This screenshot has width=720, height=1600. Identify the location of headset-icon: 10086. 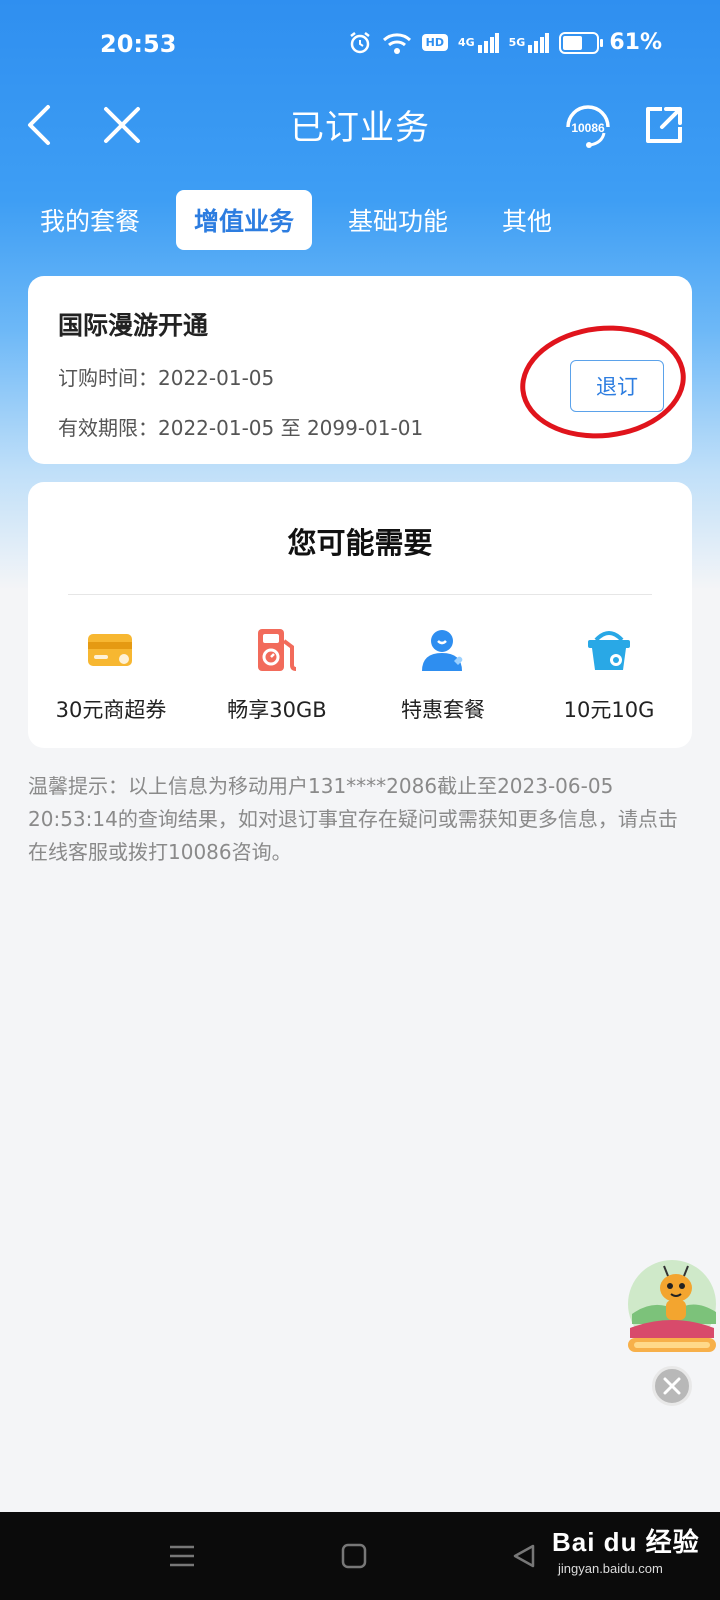
(588, 126).